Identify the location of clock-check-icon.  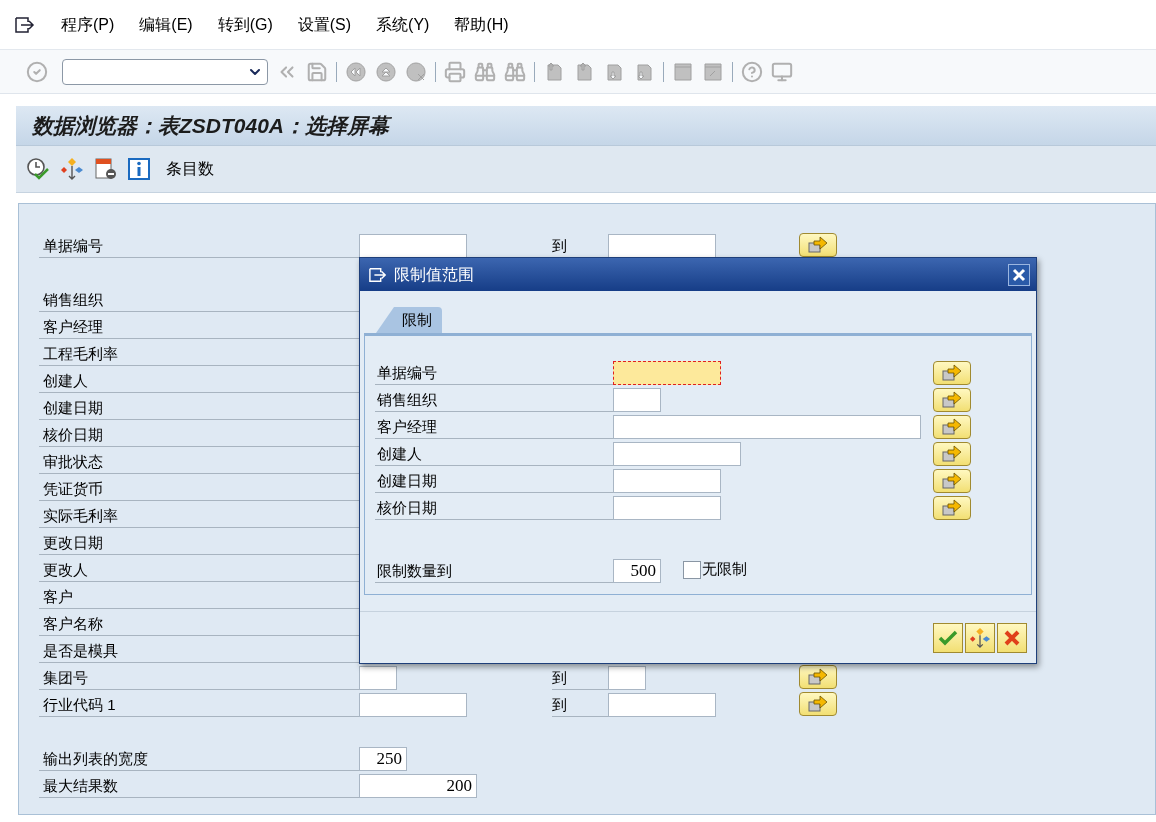
(38, 169).